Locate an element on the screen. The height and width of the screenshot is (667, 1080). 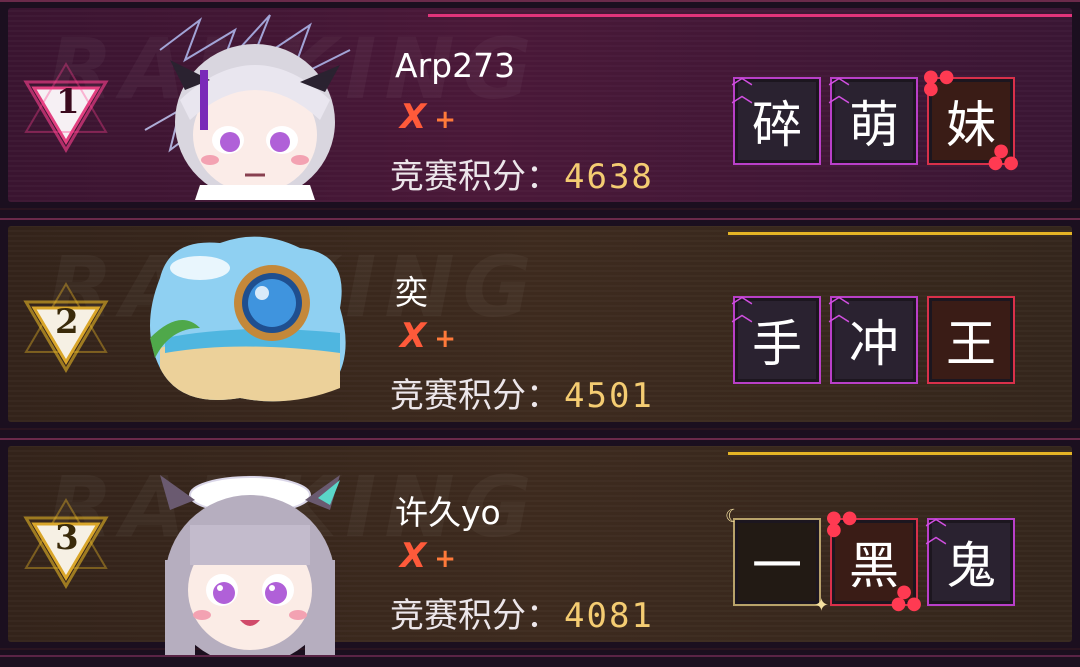
title-tile-1: ︿ ︿ 手 is located at coordinates (776, 335).